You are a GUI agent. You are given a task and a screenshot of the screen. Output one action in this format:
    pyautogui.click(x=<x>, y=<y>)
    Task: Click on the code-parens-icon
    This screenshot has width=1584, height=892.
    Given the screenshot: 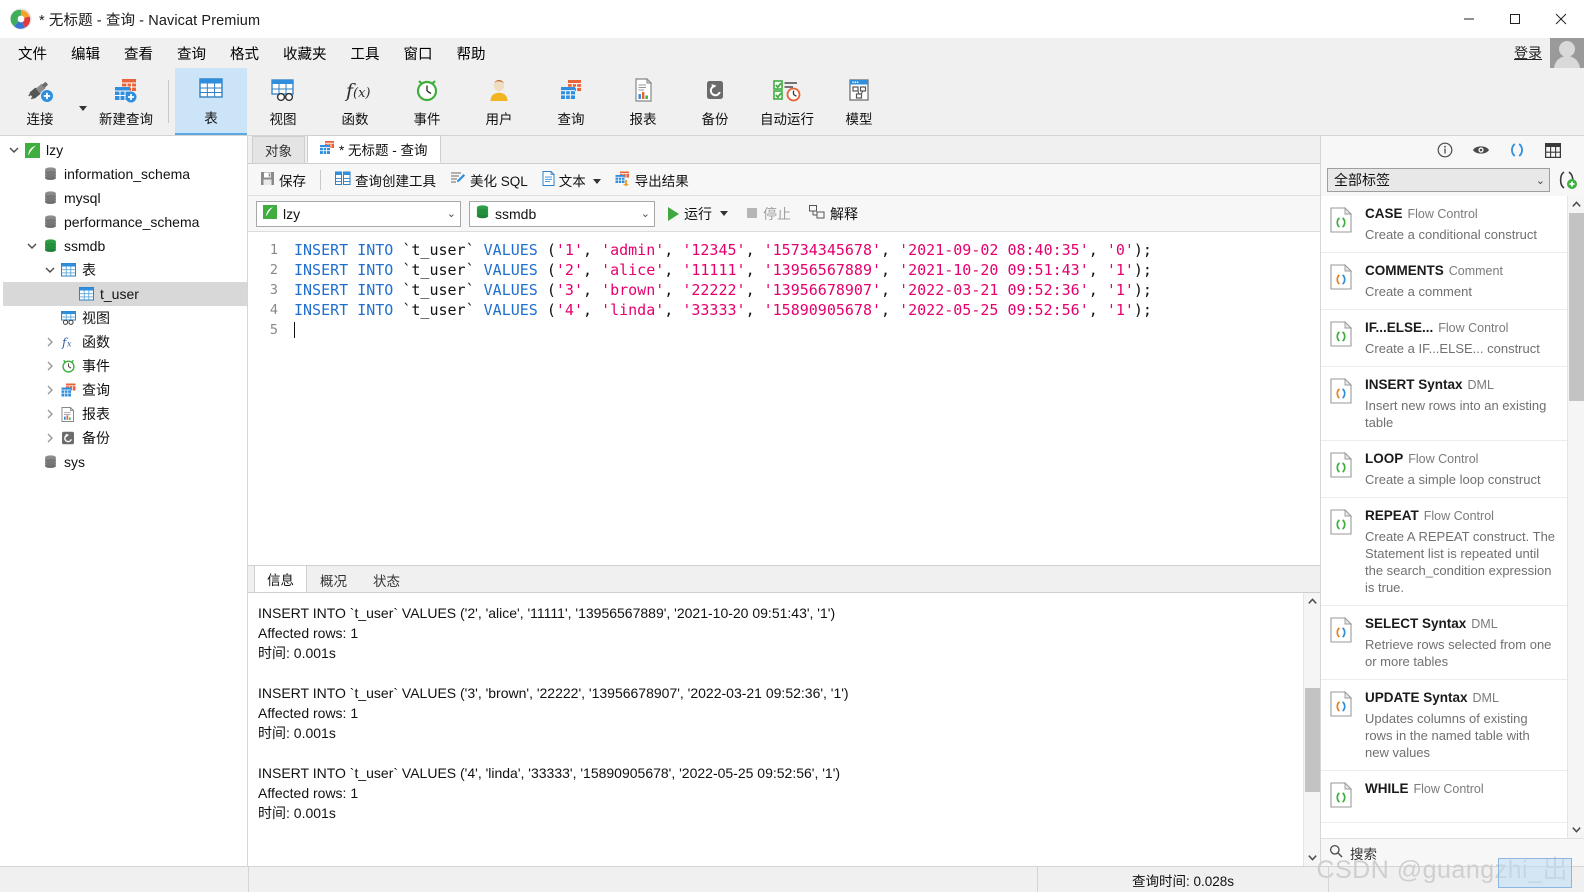 What is the action you would take?
    pyautogui.click(x=1517, y=150)
    